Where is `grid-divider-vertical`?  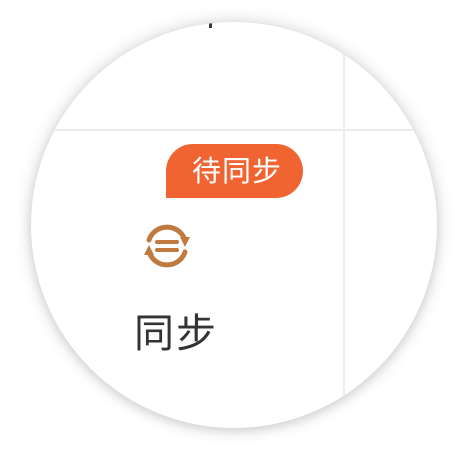
grid-divider-vertical is located at coordinates (344, 225).